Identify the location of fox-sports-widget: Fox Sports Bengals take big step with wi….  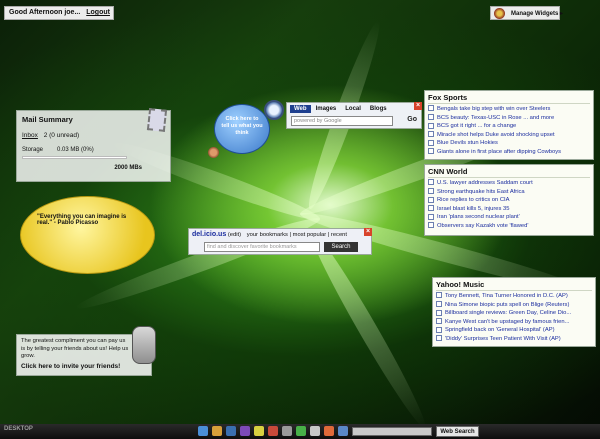
(509, 125).